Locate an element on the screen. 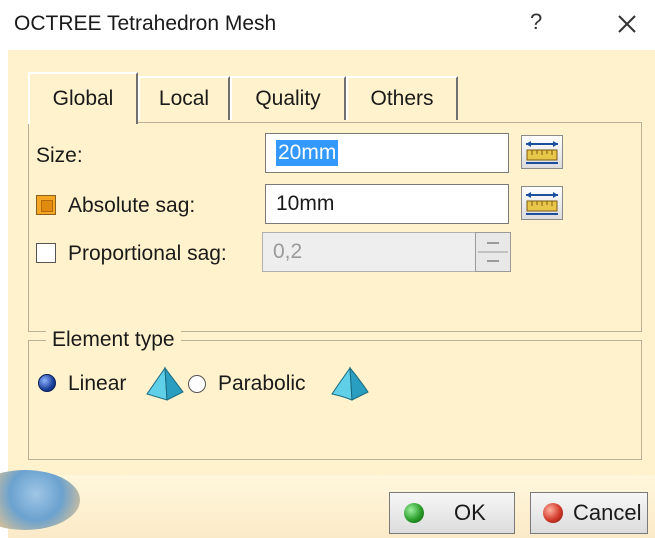 The image size is (655, 538). parabolic-label: Parabolic is located at coordinates (262, 383).